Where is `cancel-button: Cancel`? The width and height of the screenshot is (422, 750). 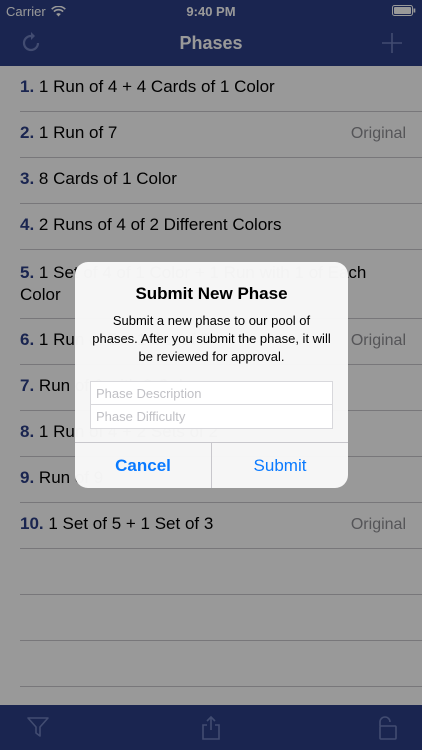
cancel-button: Cancel is located at coordinates (143, 465).